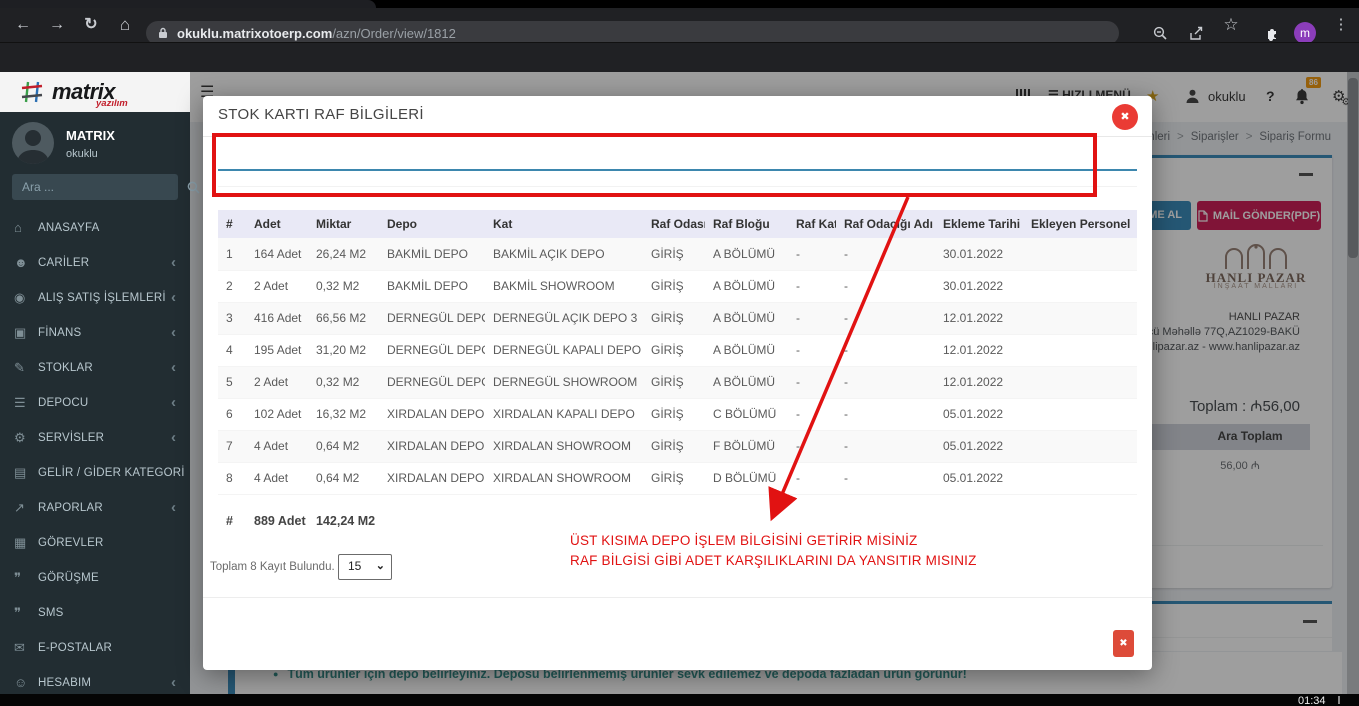 The width and height of the screenshot is (1359, 706). I want to click on sidebar-item-depocu: ☰ DEPOCU ‹, so click(95, 402).